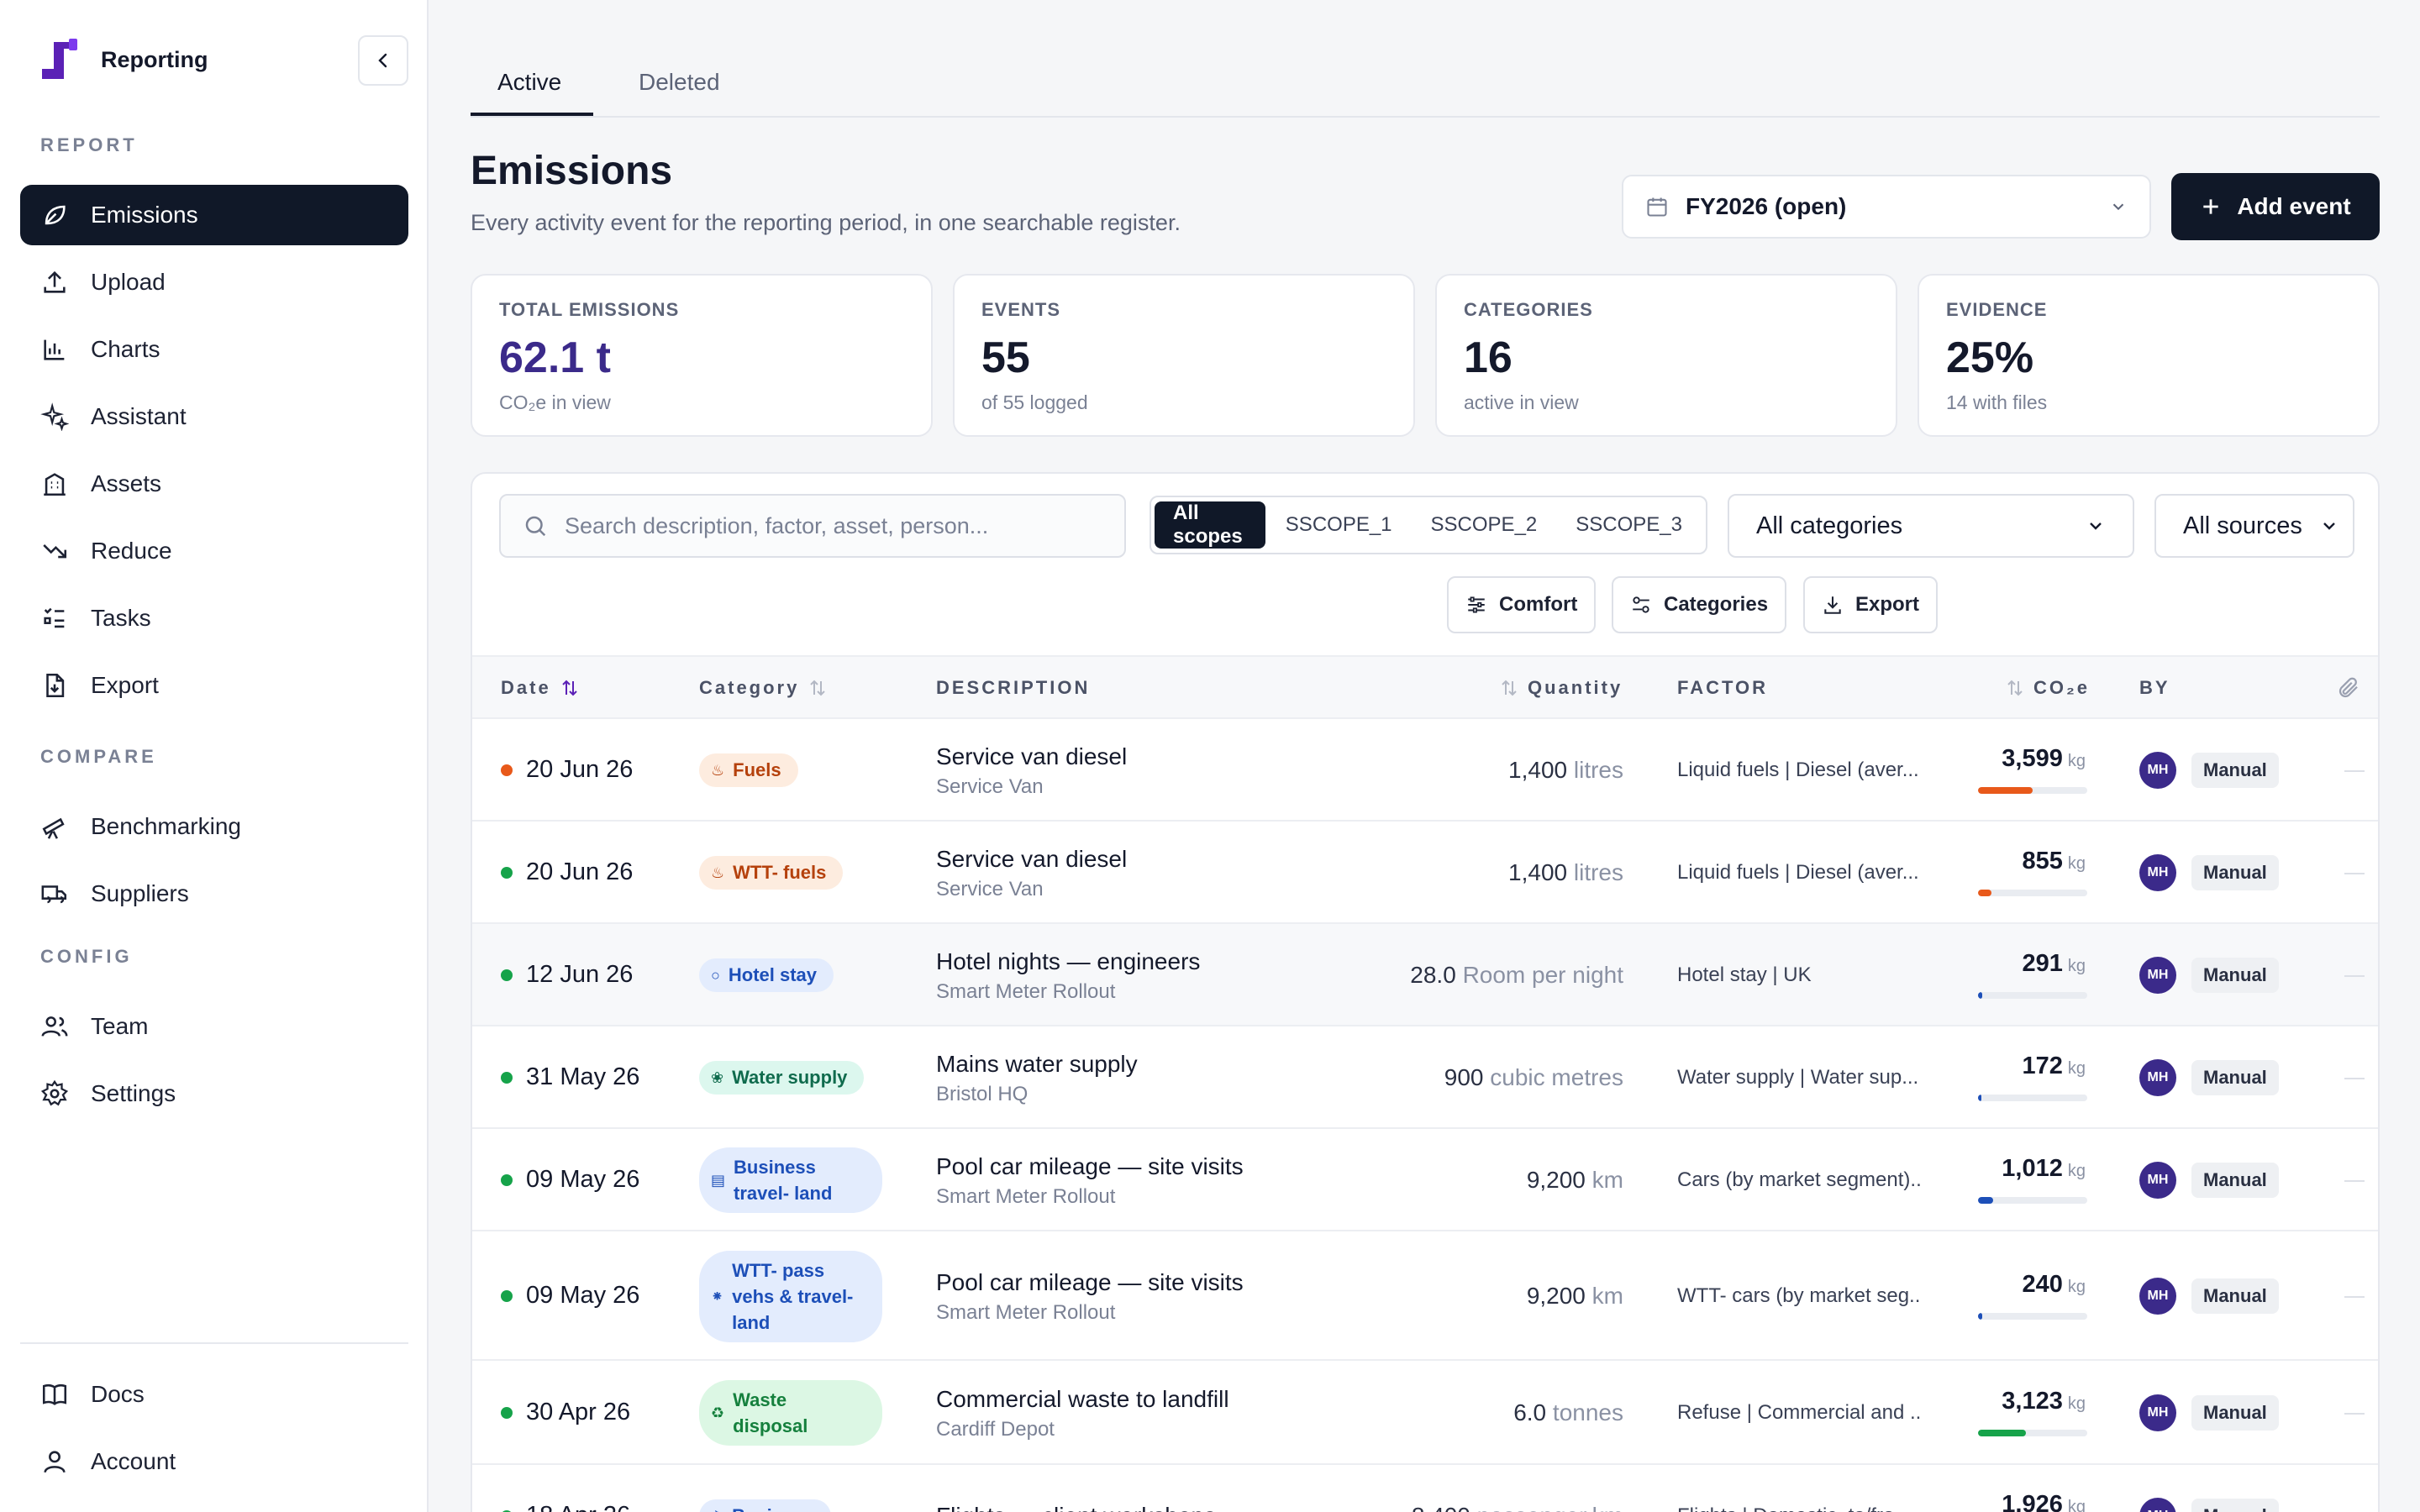  What do you see at coordinates (214, 416) in the screenshot?
I see `sidebar-item-assistant: Assistant` at bounding box center [214, 416].